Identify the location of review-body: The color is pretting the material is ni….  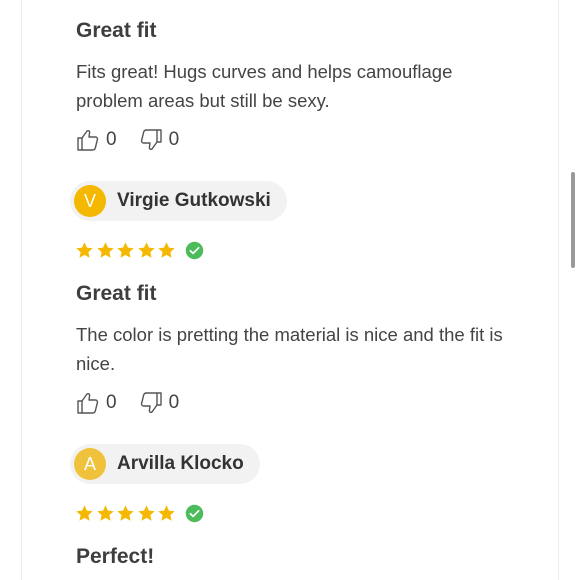
(289, 349).